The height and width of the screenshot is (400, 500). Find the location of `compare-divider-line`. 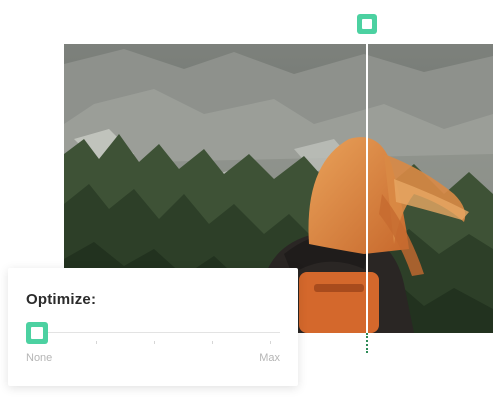

compare-divider-line is located at coordinates (367, 187).